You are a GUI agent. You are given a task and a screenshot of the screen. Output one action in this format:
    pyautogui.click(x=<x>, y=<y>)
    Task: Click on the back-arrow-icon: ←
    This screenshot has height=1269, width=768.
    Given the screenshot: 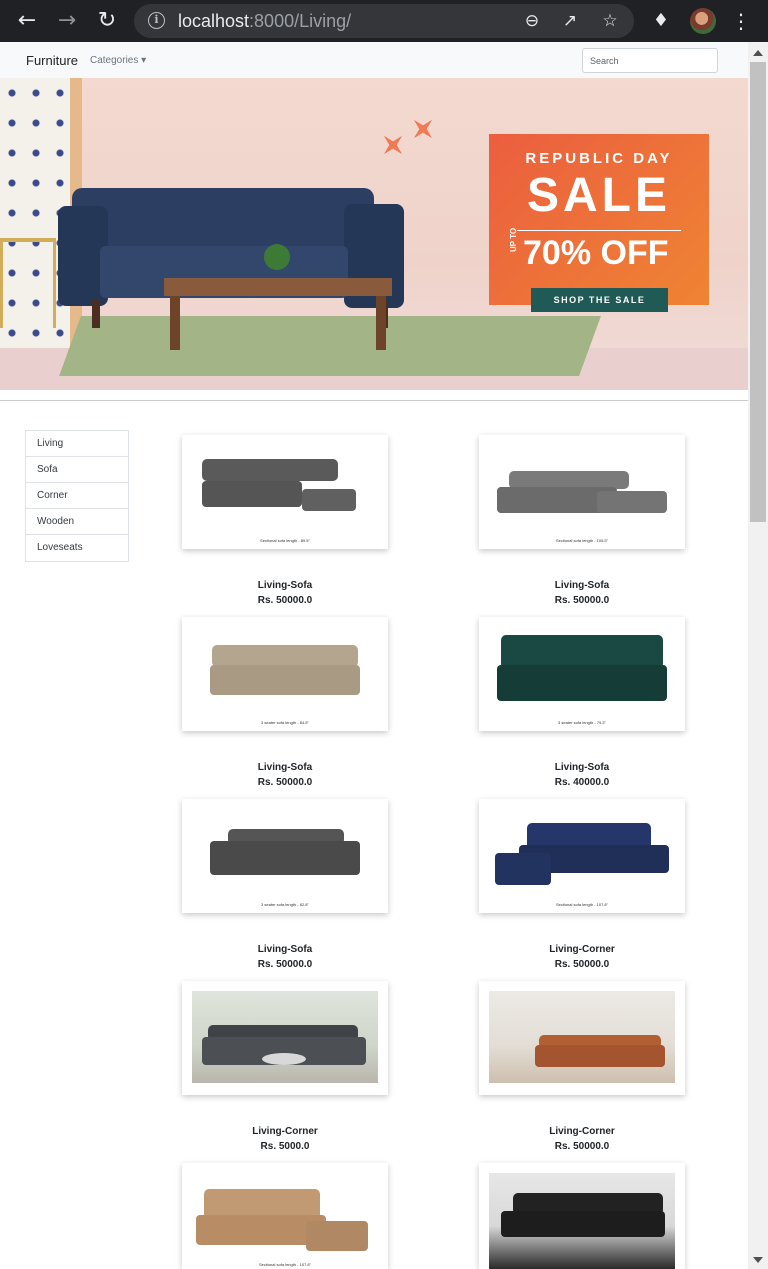 What is the action you would take?
    pyautogui.click(x=27, y=21)
    